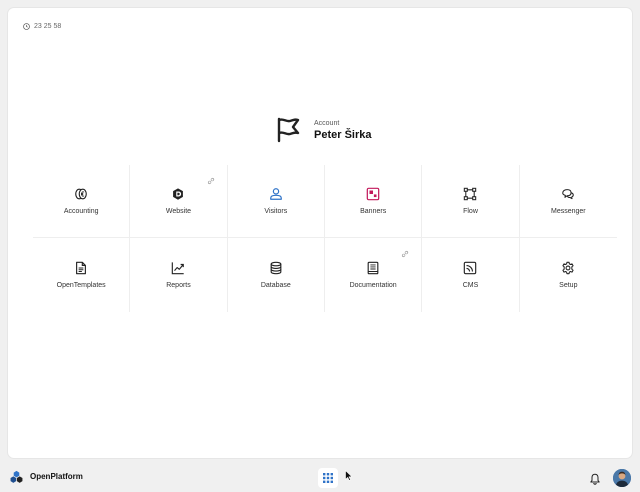 The height and width of the screenshot is (492, 640). What do you see at coordinates (178, 211) in the screenshot?
I see `app-label: Website` at bounding box center [178, 211].